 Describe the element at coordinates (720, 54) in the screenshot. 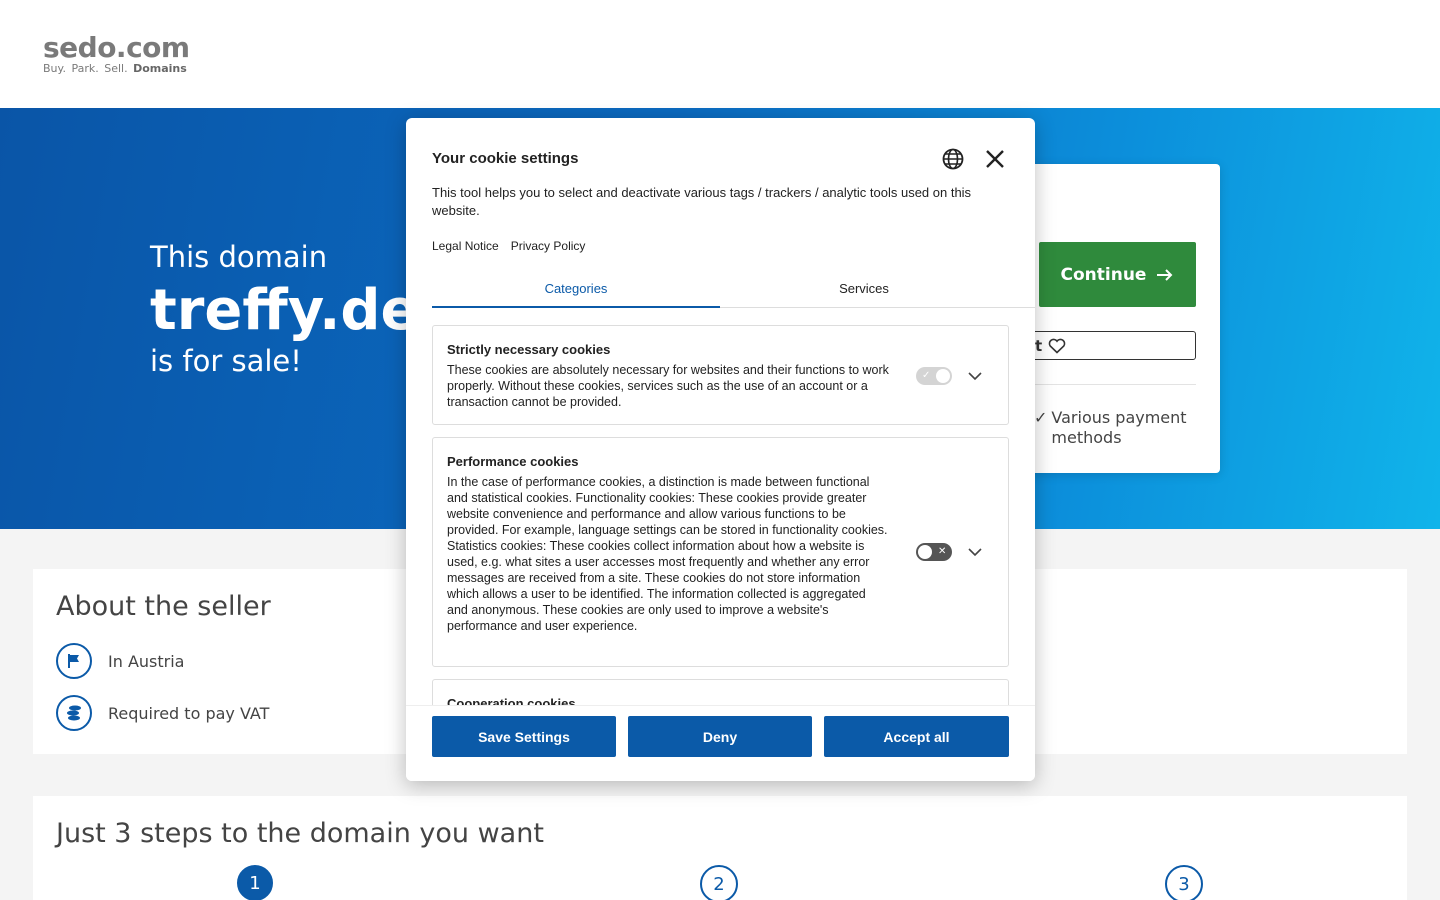

I see `site-header: sedo.com Buy. Park. Sell. Domains` at that location.